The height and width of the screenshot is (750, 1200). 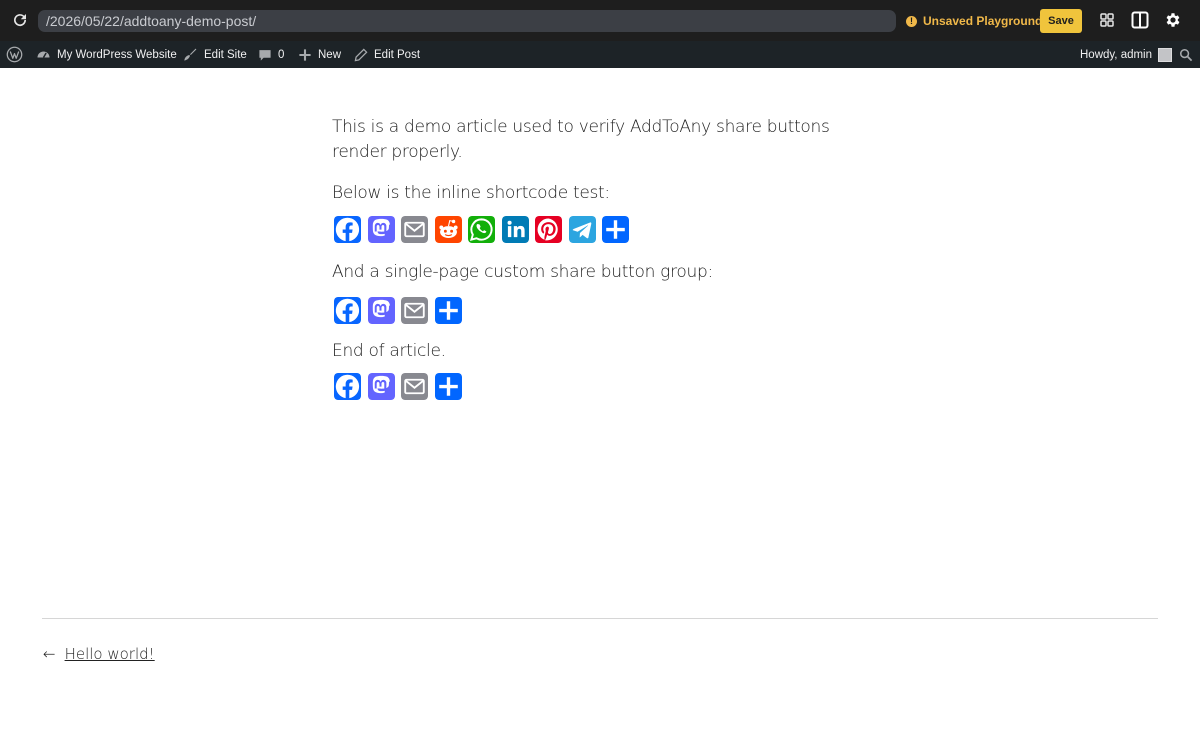 What do you see at coordinates (1165, 54) in the screenshot?
I see `avatar` at bounding box center [1165, 54].